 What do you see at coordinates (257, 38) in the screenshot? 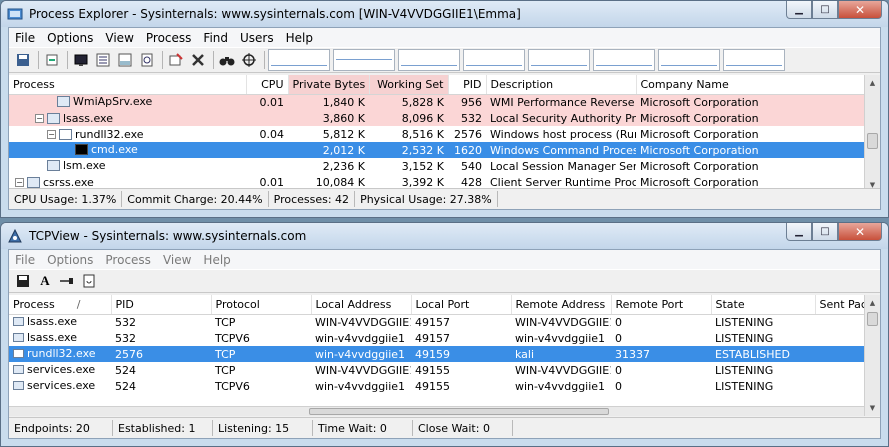
I see `pe-menu-users: Users` at bounding box center [257, 38].